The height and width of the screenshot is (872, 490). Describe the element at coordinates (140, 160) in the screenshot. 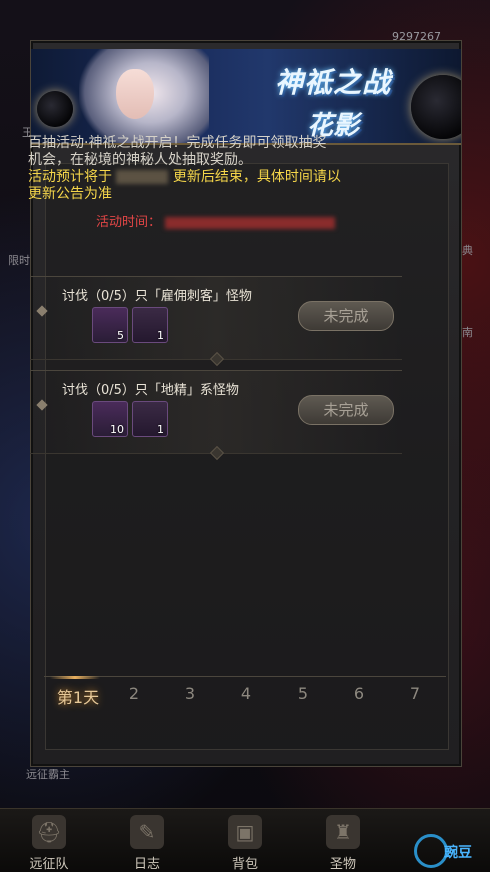

I see `desc-line2: 机会，在秘境的神秘人处抽取奖励。` at that location.